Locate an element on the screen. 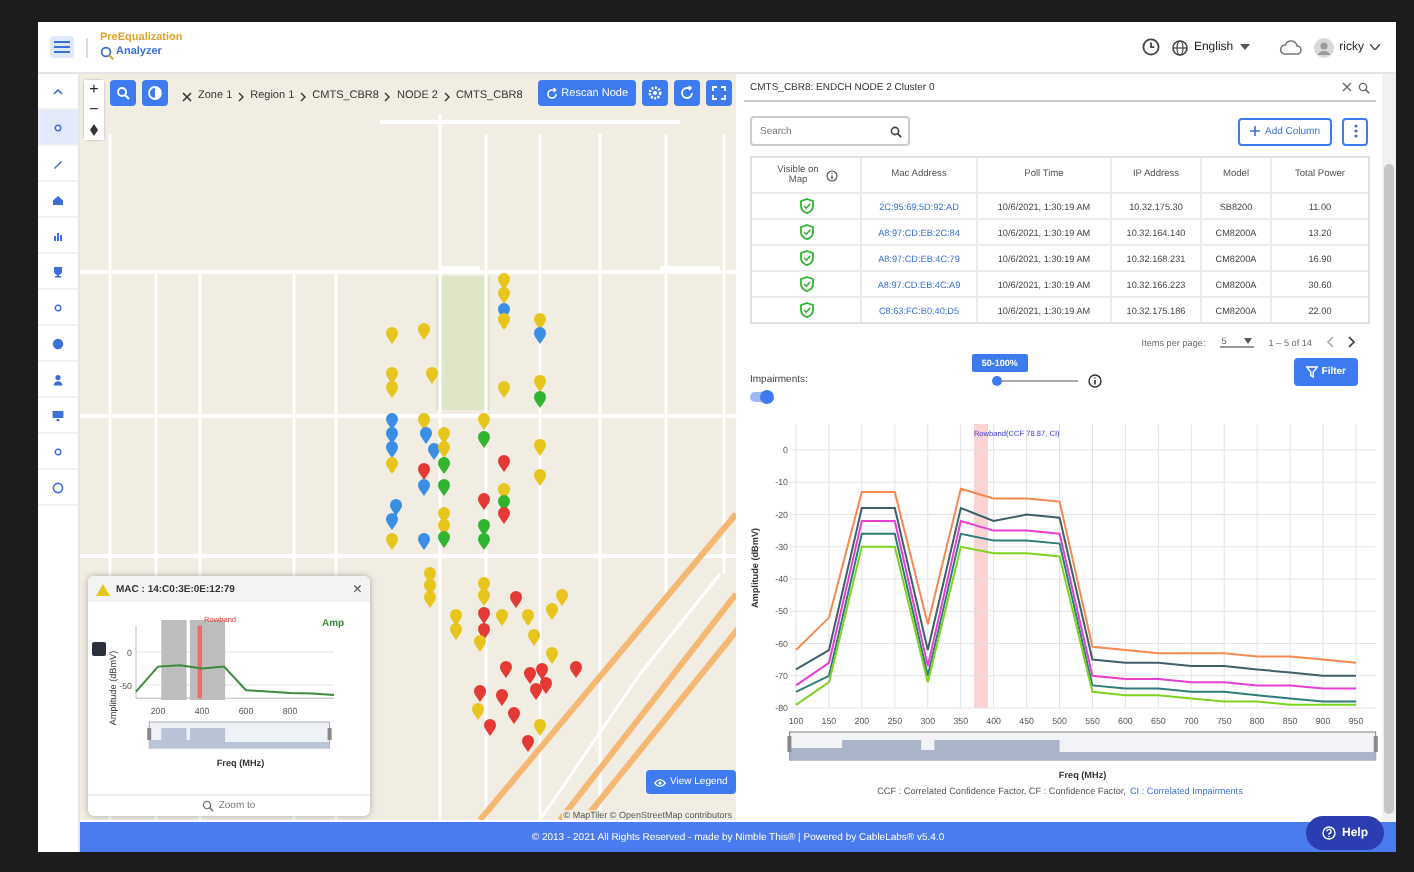 The width and height of the screenshot is (1414, 872). more-button is located at coordinates (1355, 131).